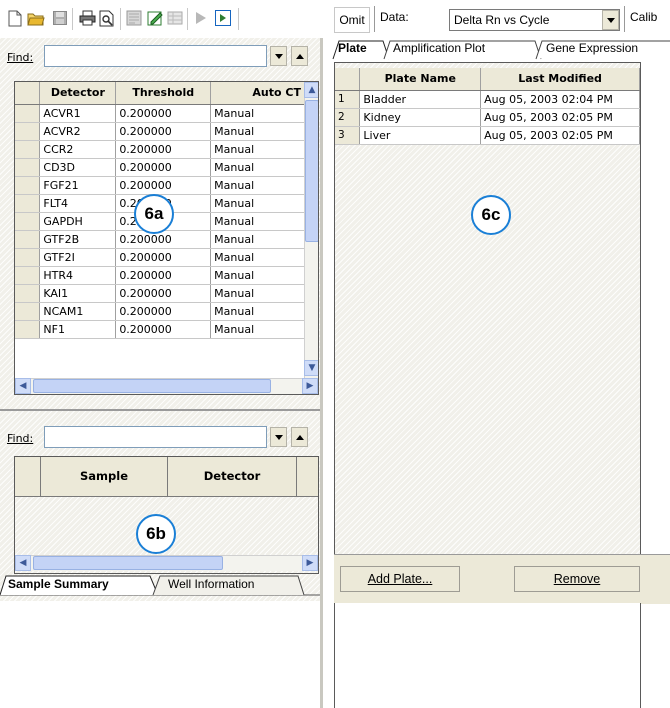 The height and width of the screenshot is (708, 670). I want to click on tab-amplification-plot: Amplification Plot, so click(439, 48).